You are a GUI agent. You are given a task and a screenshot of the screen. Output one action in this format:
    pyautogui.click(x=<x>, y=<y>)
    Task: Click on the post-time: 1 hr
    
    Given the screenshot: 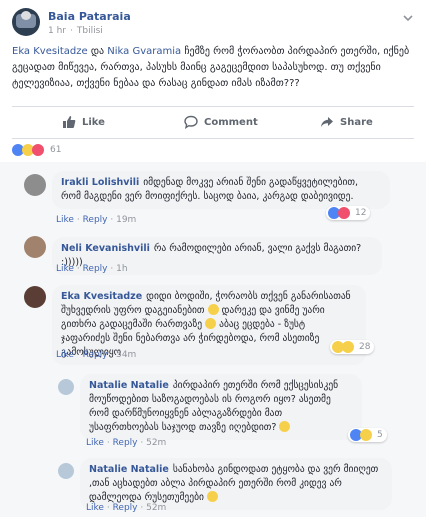 What is the action you would take?
    pyautogui.click(x=57, y=31)
    